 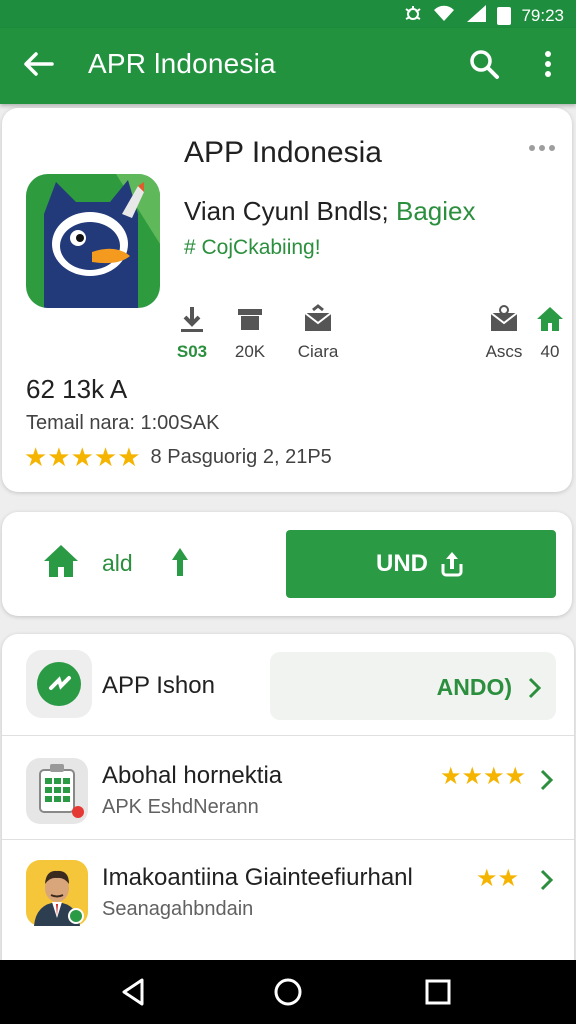 I want to click on app-icon, so click(x=93, y=241).